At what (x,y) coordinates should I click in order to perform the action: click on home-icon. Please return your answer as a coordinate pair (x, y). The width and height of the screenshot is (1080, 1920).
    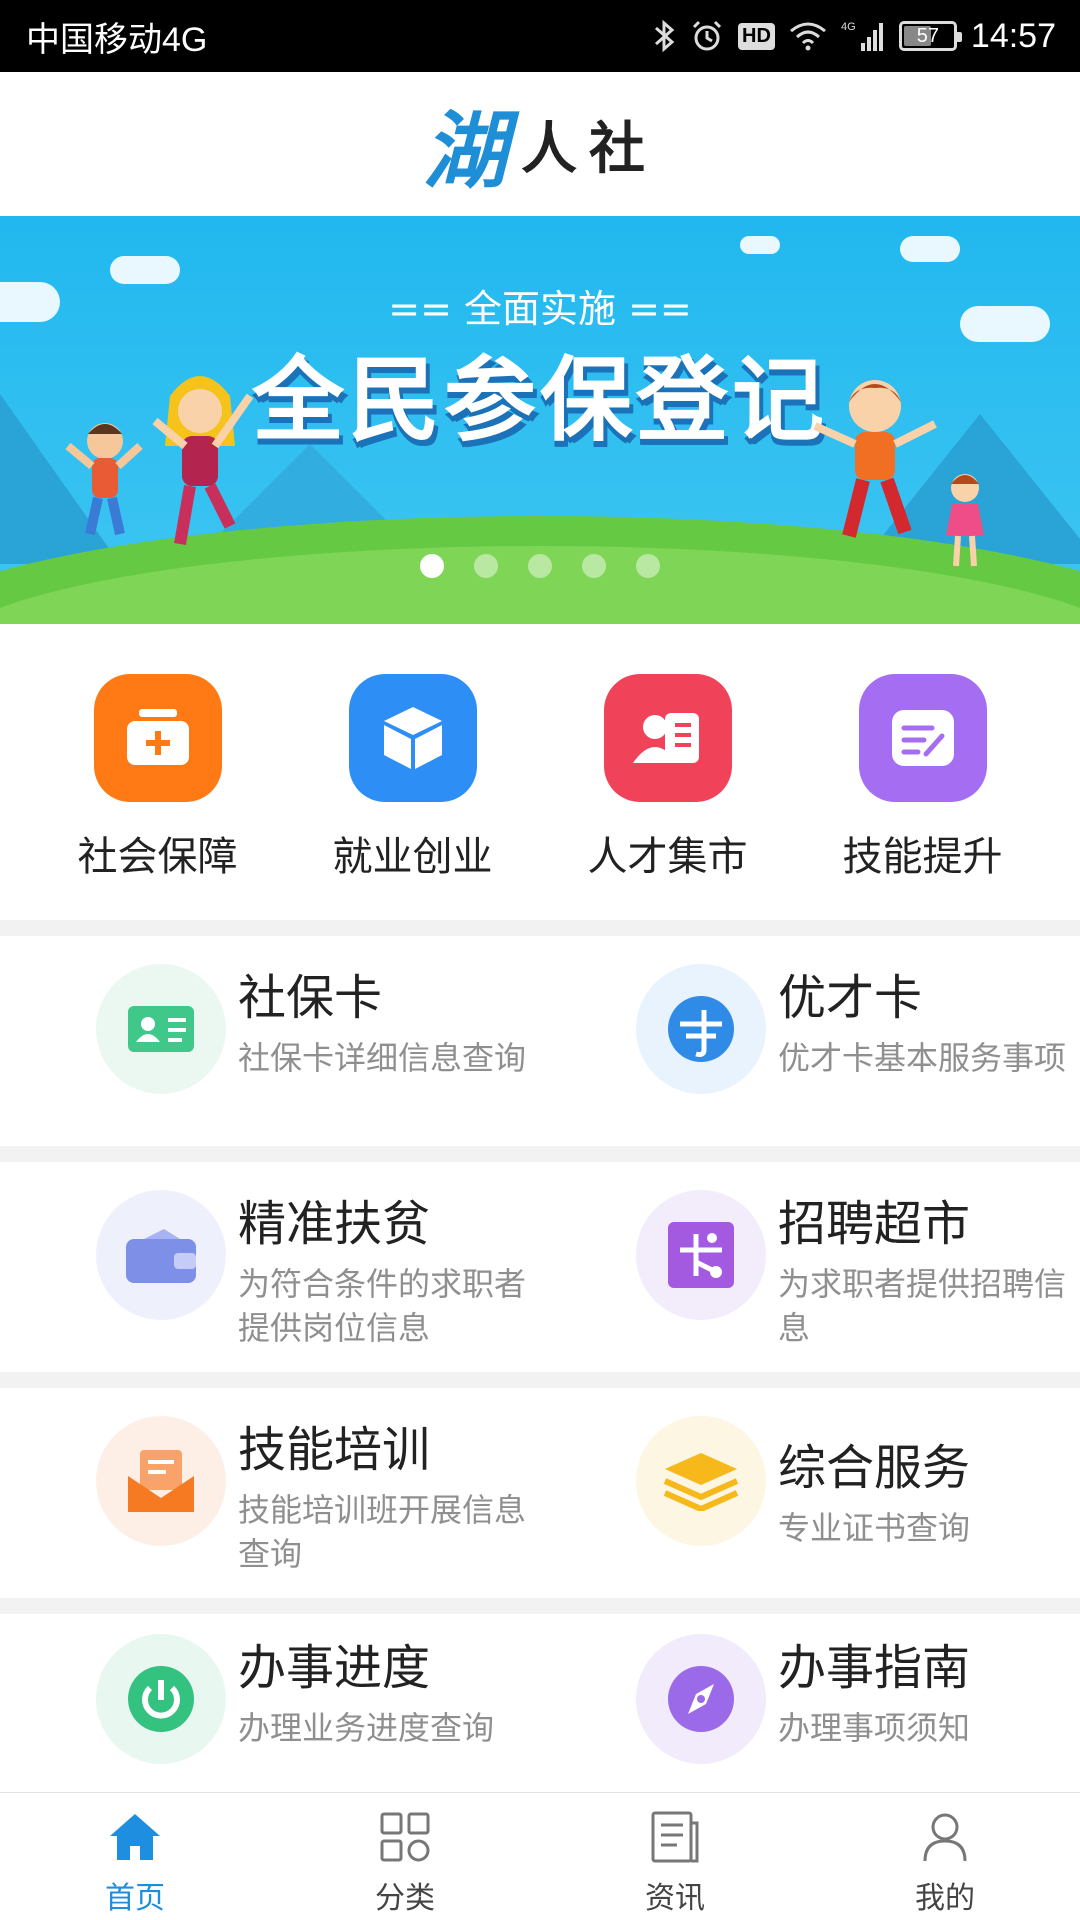
    Looking at the image, I should click on (135, 1837).